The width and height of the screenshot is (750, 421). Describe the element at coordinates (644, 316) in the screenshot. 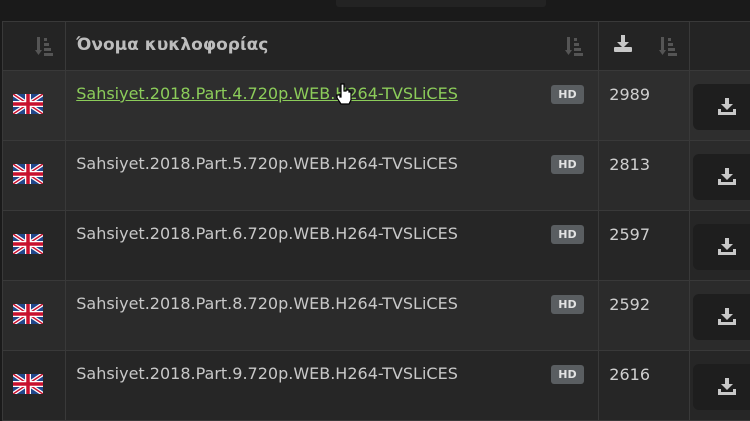

I see `downloads-cell: 2592` at that location.